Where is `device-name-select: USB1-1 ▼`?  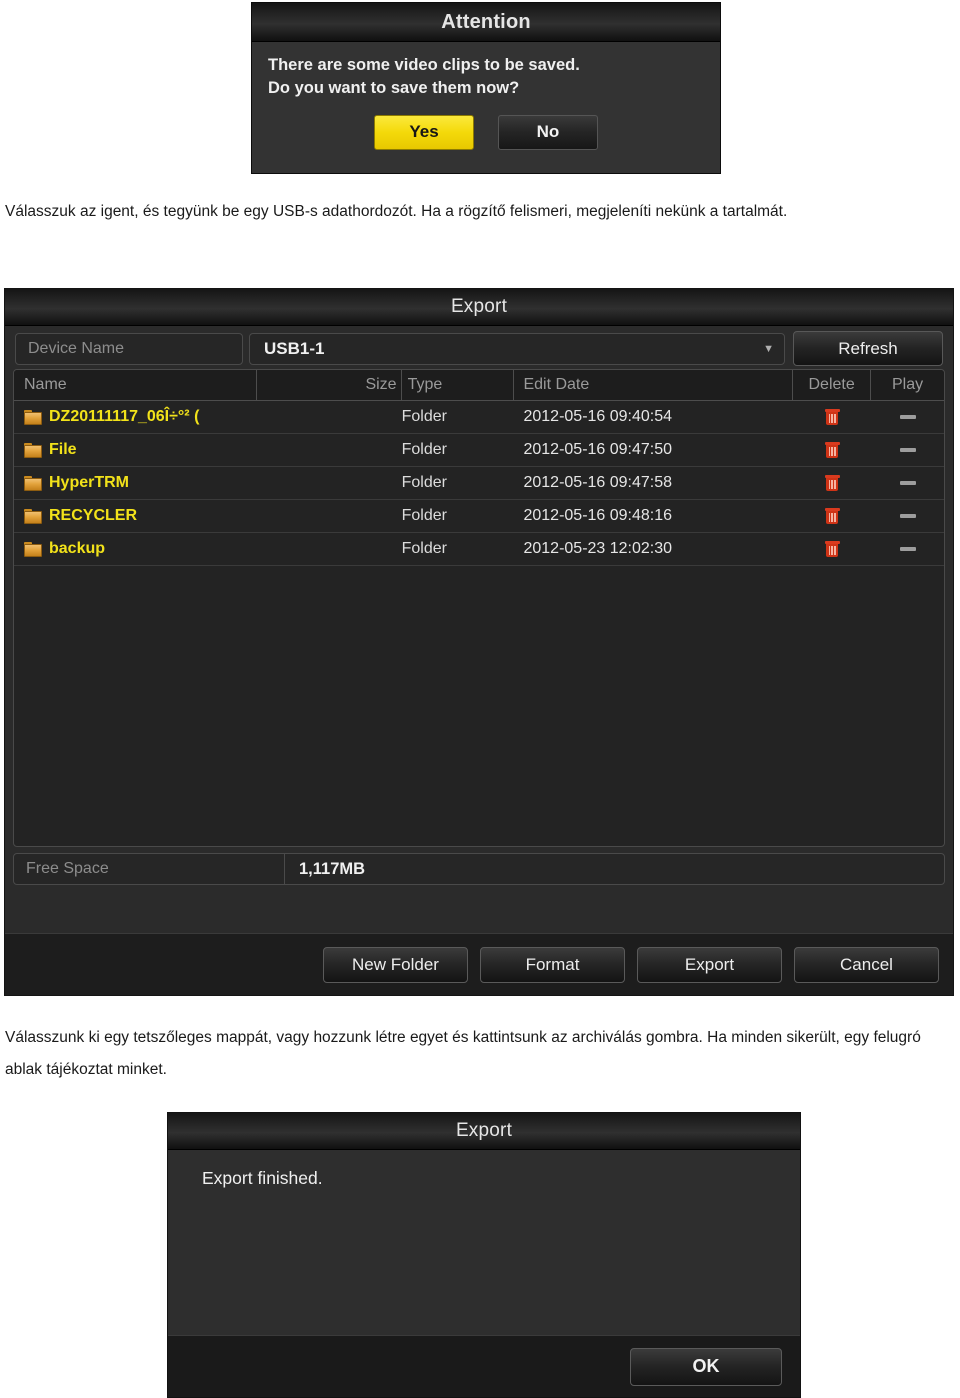
device-name-select: USB1-1 ▼ is located at coordinates (517, 348).